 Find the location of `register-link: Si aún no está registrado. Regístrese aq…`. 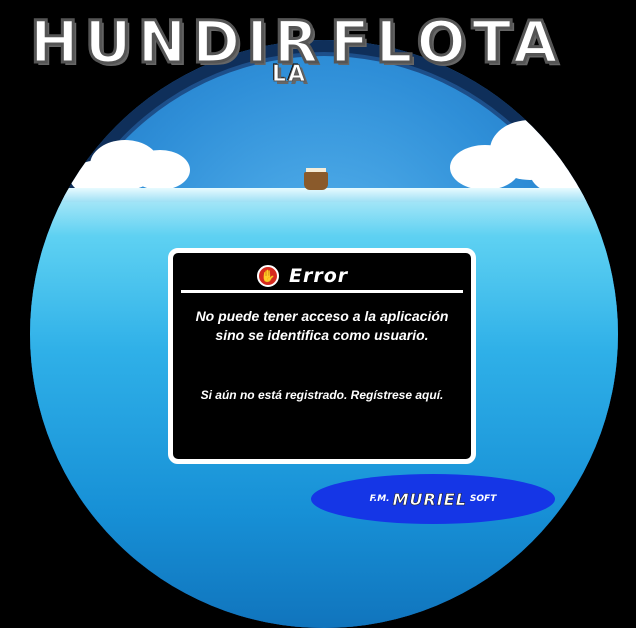

register-link: Si aún no está registrado. Regístrese aq… is located at coordinates (322, 395).